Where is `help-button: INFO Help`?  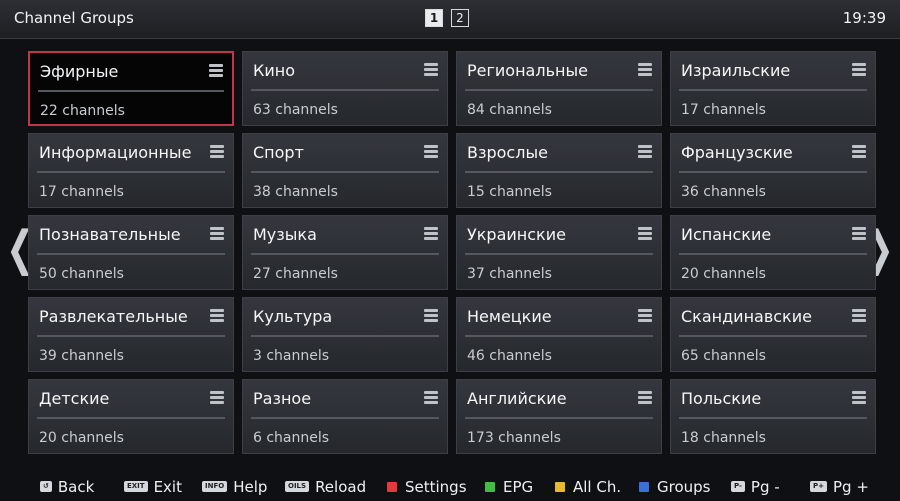 help-button: INFO Help is located at coordinates (234, 487).